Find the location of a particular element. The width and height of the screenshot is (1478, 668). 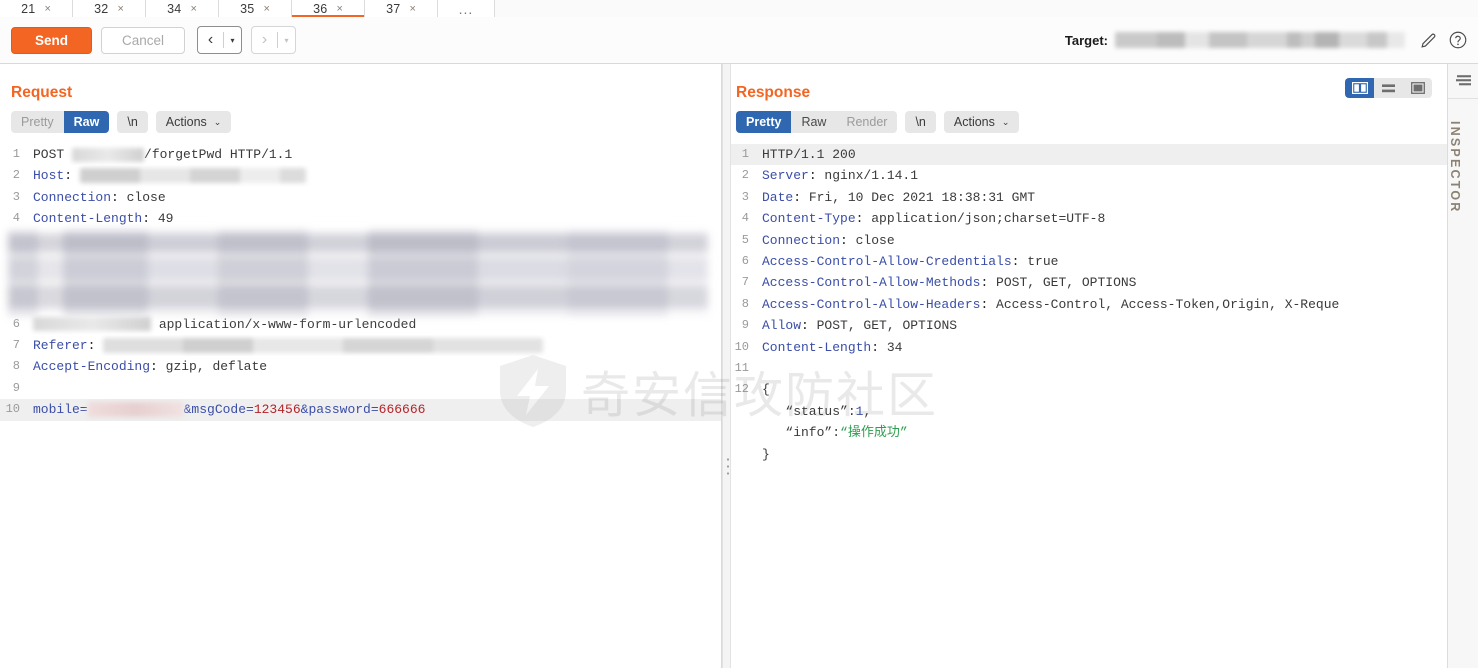

history-forward-group: › ▾ is located at coordinates (273, 40).